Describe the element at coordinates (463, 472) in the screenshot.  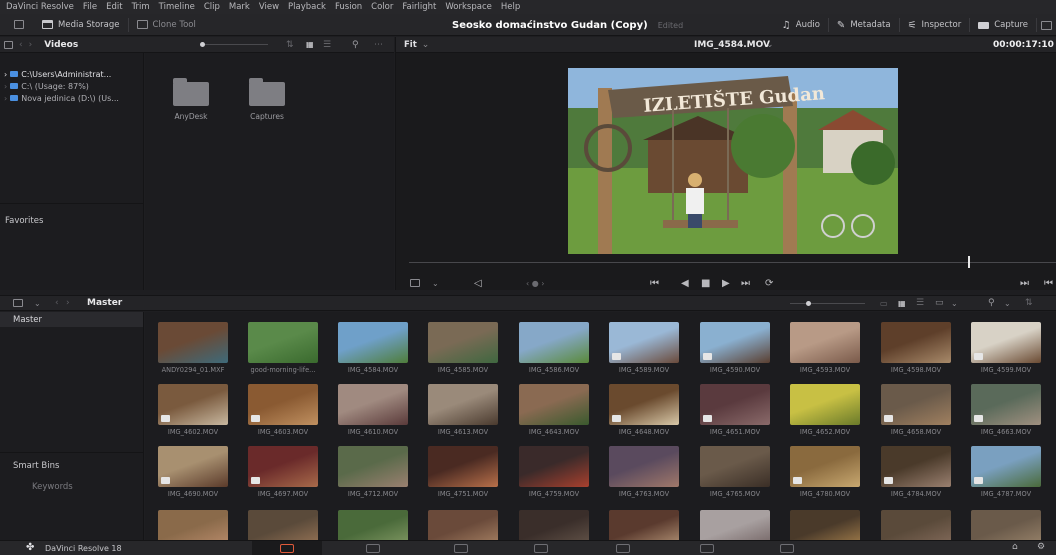
I see `clip-item: IMG_4751.MOV` at that location.